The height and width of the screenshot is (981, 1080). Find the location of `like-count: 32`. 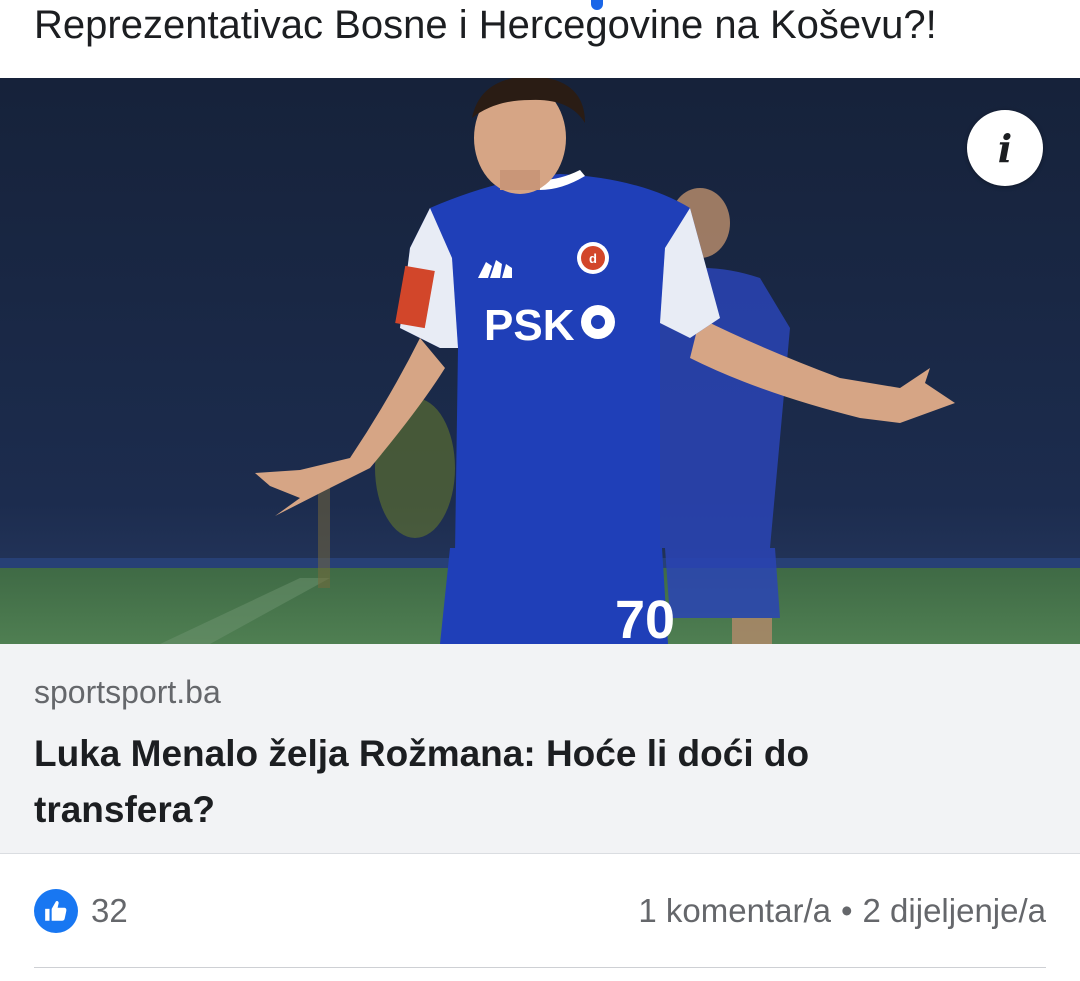

like-count: 32 is located at coordinates (109, 911).